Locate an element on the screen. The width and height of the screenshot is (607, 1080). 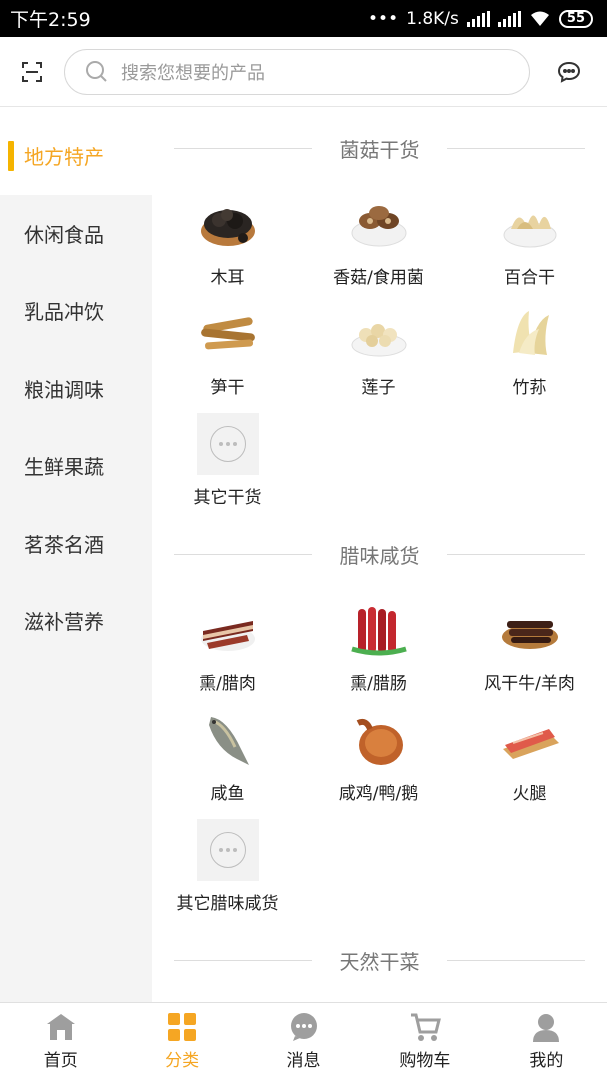
cart-icon is located at coordinates (425, 1027).